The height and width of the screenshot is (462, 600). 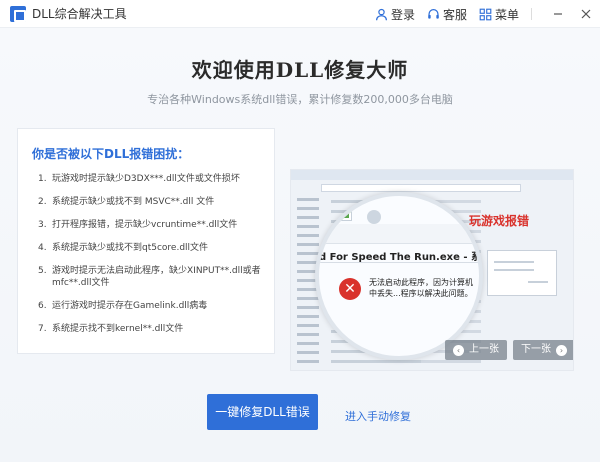 What do you see at coordinates (130, 306) in the screenshot?
I see `list-item-text: 运行游戏时提示存在Gamelink.dll病毒` at bounding box center [130, 306].